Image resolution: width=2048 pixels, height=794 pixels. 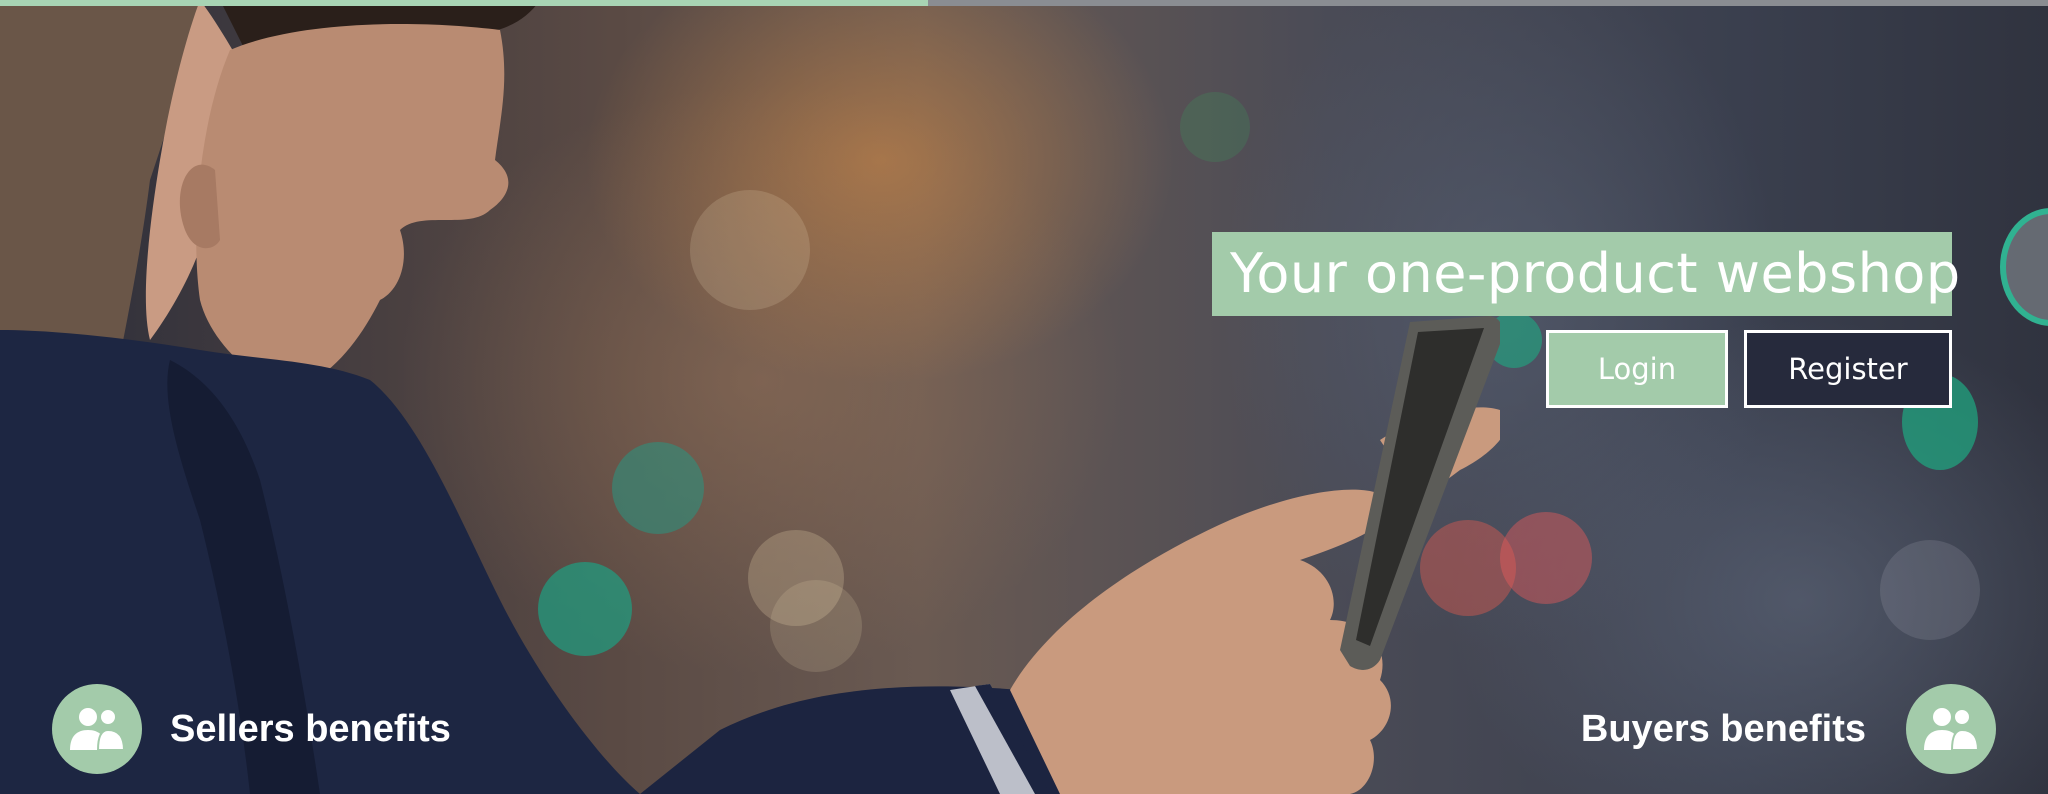 What do you see at coordinates (310, 728) in the screenshot?
I see `sellers-benefits-label: Sellers benefits` at bounding box center [310, 728].